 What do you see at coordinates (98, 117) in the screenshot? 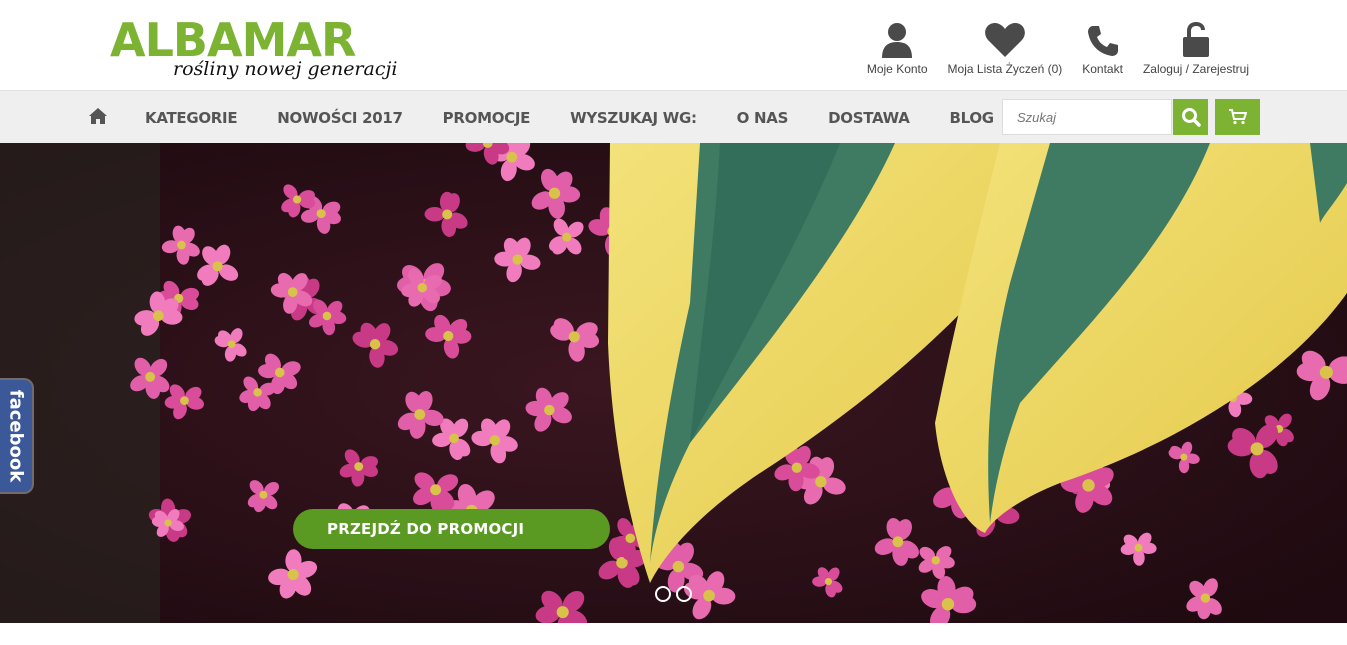
I see `home-icon` at bounding box center [98, 117].